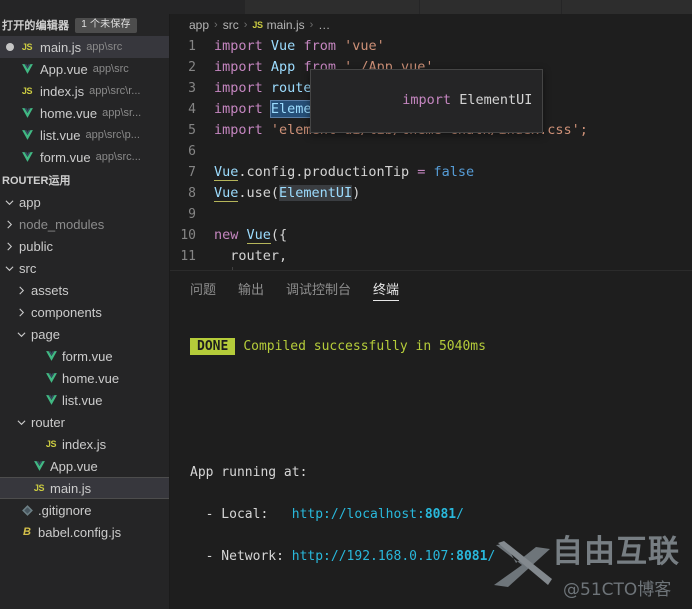  Describe the element at coordinates (251, 288) in the screenshot. I see `panel-tab-1: 输出` at that location.